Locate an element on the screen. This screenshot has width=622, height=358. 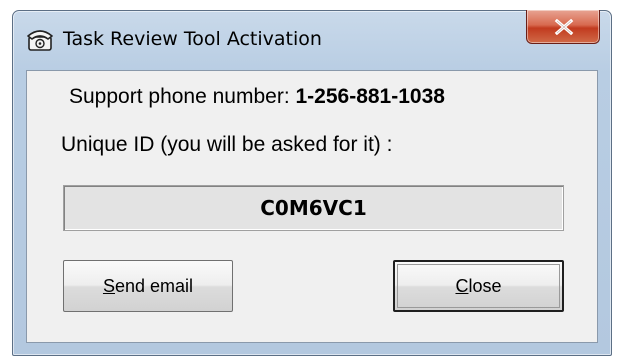
telephone-icon is located at coordinates (40, 39).